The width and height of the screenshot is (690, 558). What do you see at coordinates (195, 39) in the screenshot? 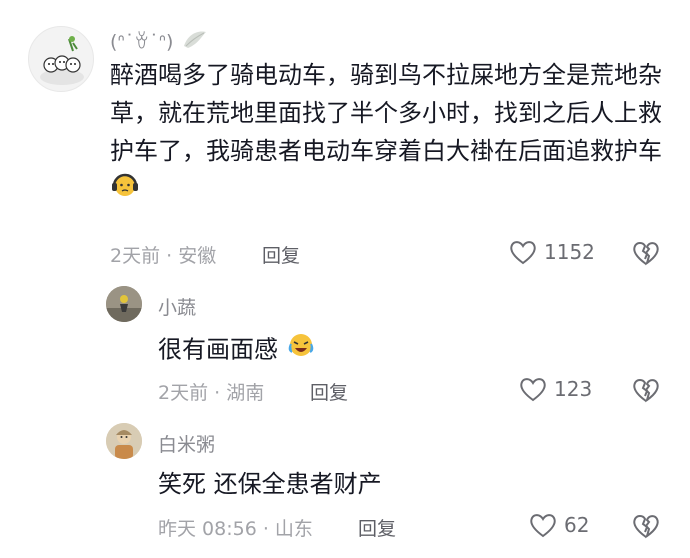
I see `leaf-bird-icon` at bounding box center [195, 39].